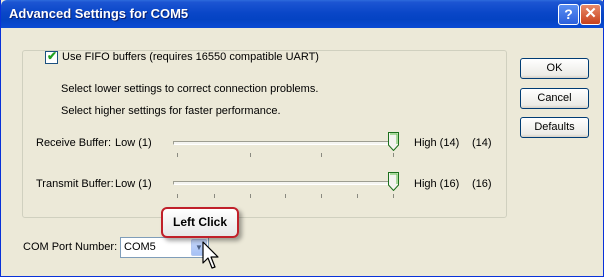  What do you see at coordinates (590, 14) in the screenshot?
I see `close-button: ✕` at bounding box center [590, 14].